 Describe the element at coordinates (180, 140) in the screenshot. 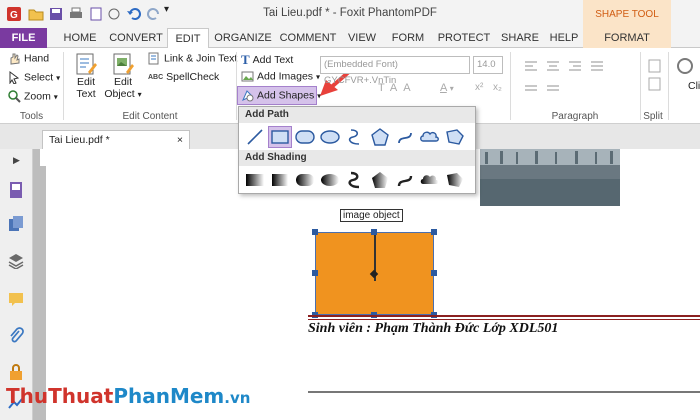

I see `document-tab-close-icon: ×` at that location.